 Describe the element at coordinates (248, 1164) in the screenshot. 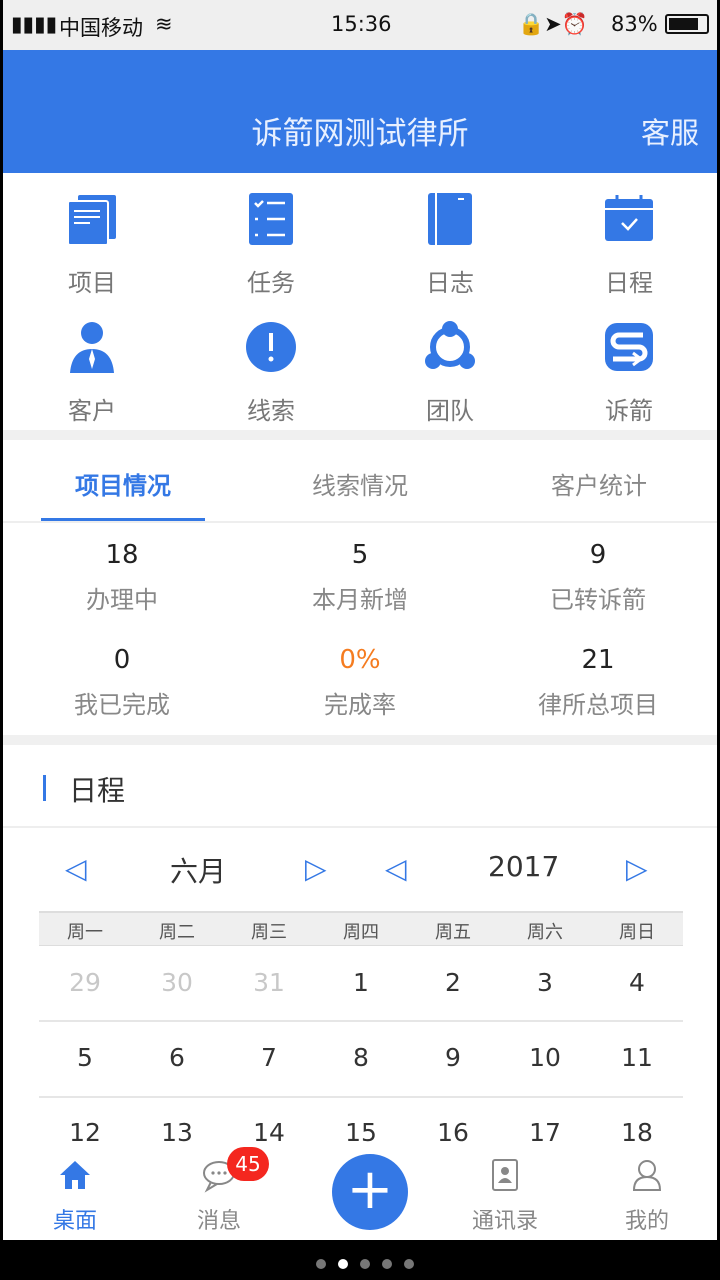

I see `unread-badge: 45` at that location.